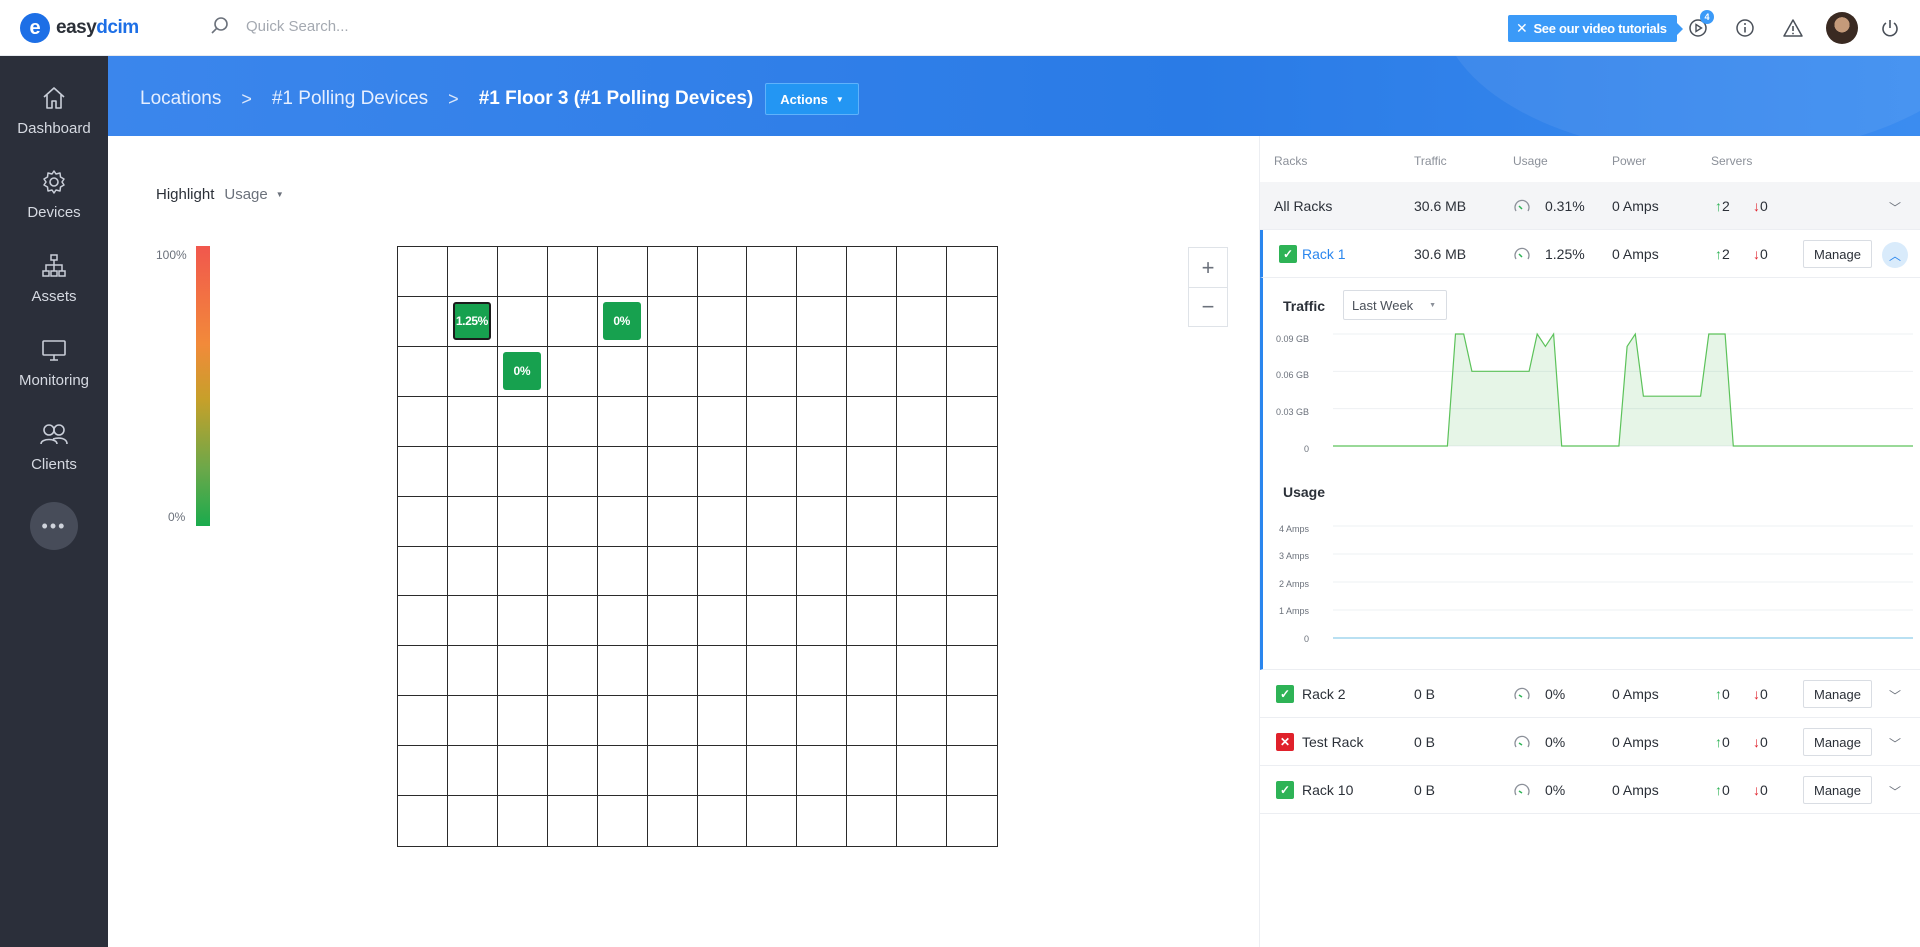 The image size is (1920, 947). What do you see at coordinates (1842, 28) in the screenshot?
I see `avatar` at bounding box center [1842, 28].